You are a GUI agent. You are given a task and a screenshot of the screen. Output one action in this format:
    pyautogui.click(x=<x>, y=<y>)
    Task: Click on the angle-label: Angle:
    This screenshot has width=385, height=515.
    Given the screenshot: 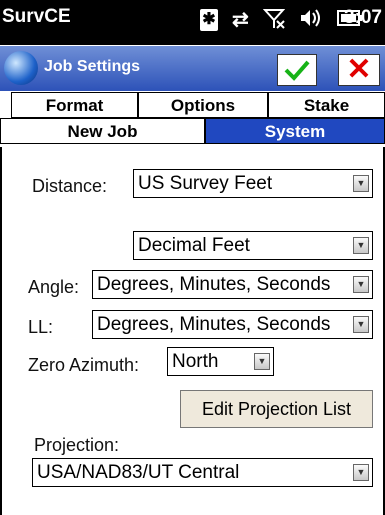 What is the action you would take?
    pyautogui.click(x=54, y=287)
    